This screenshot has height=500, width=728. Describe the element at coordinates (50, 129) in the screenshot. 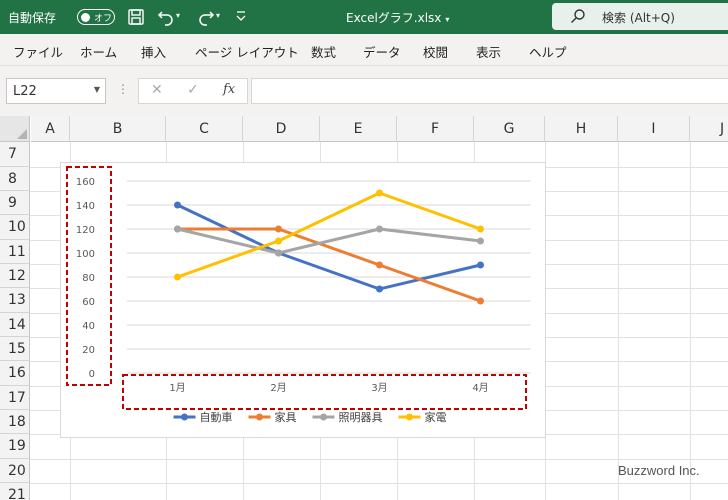

I see `column-header-a: A` at that location.